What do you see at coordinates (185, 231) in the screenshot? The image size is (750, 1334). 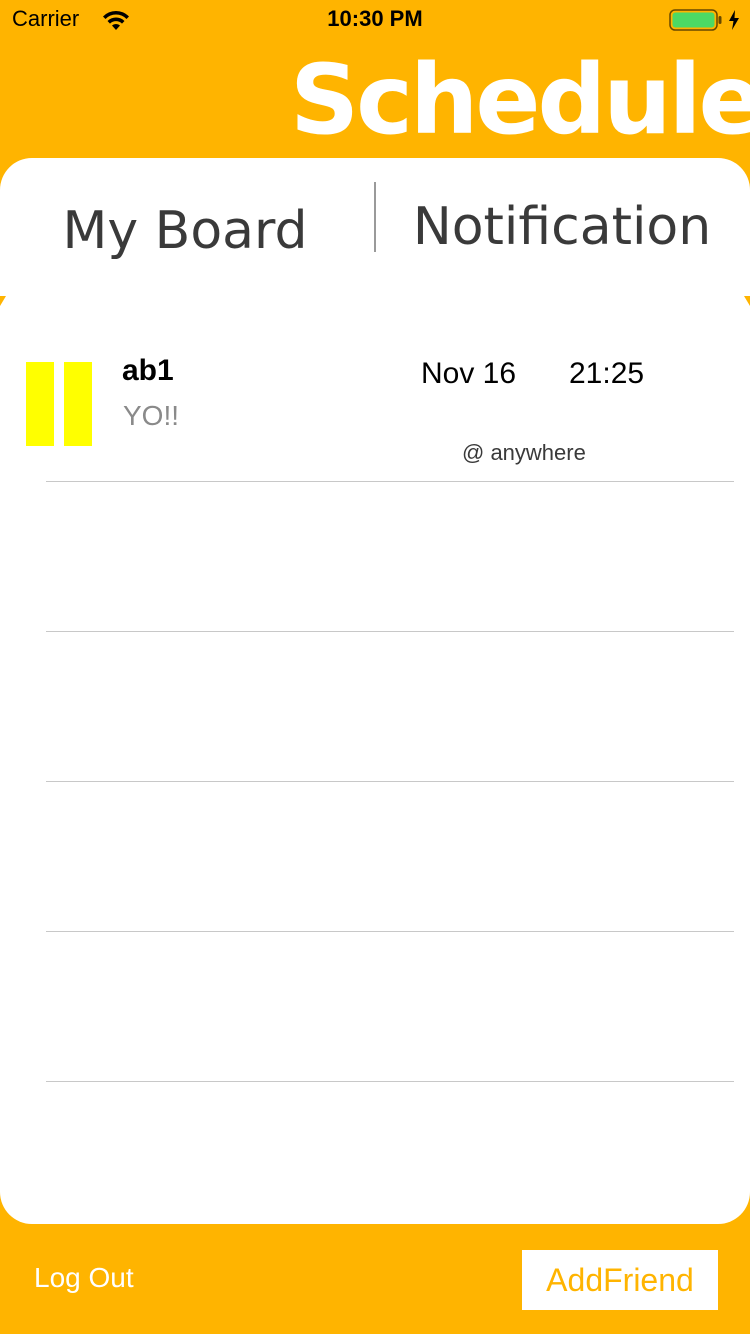 I see `tab-my-board: My Board` at bounding box center [185, 231].